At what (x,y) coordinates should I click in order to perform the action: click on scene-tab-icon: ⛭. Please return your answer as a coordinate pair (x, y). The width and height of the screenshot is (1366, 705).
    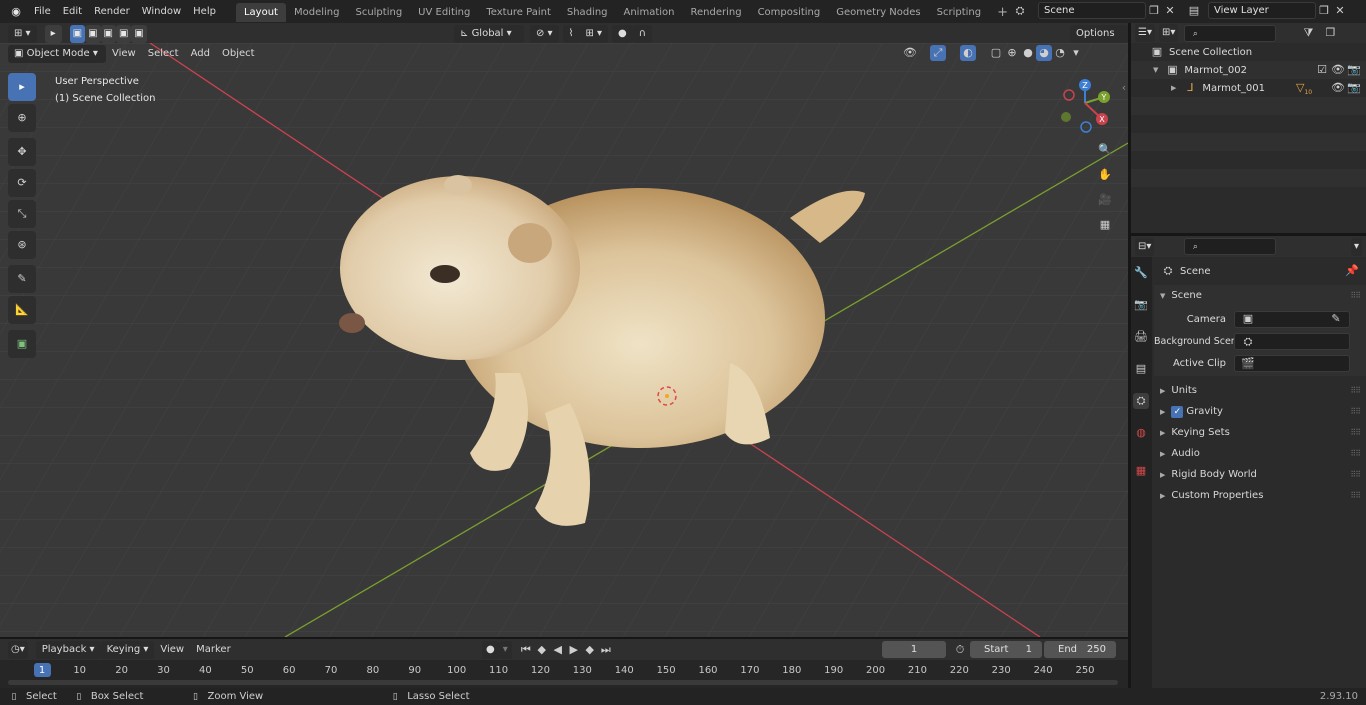
    Looking at the image, I should click on (1141, 401).